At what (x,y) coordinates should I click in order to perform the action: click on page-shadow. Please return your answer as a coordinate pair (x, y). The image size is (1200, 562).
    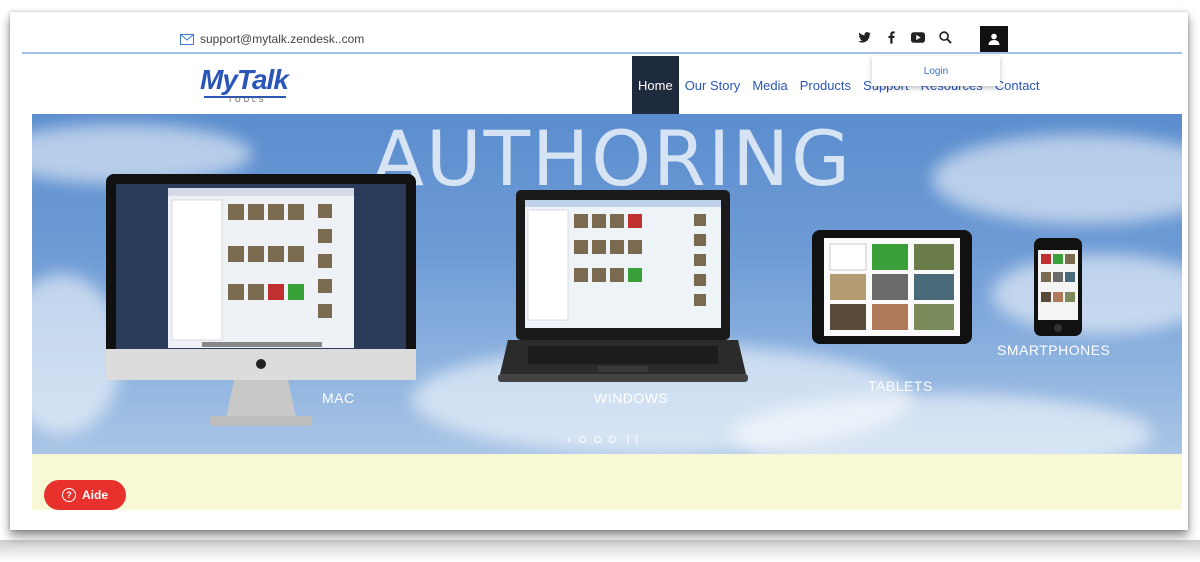
    Looking at the image, I should click on (600, 551).